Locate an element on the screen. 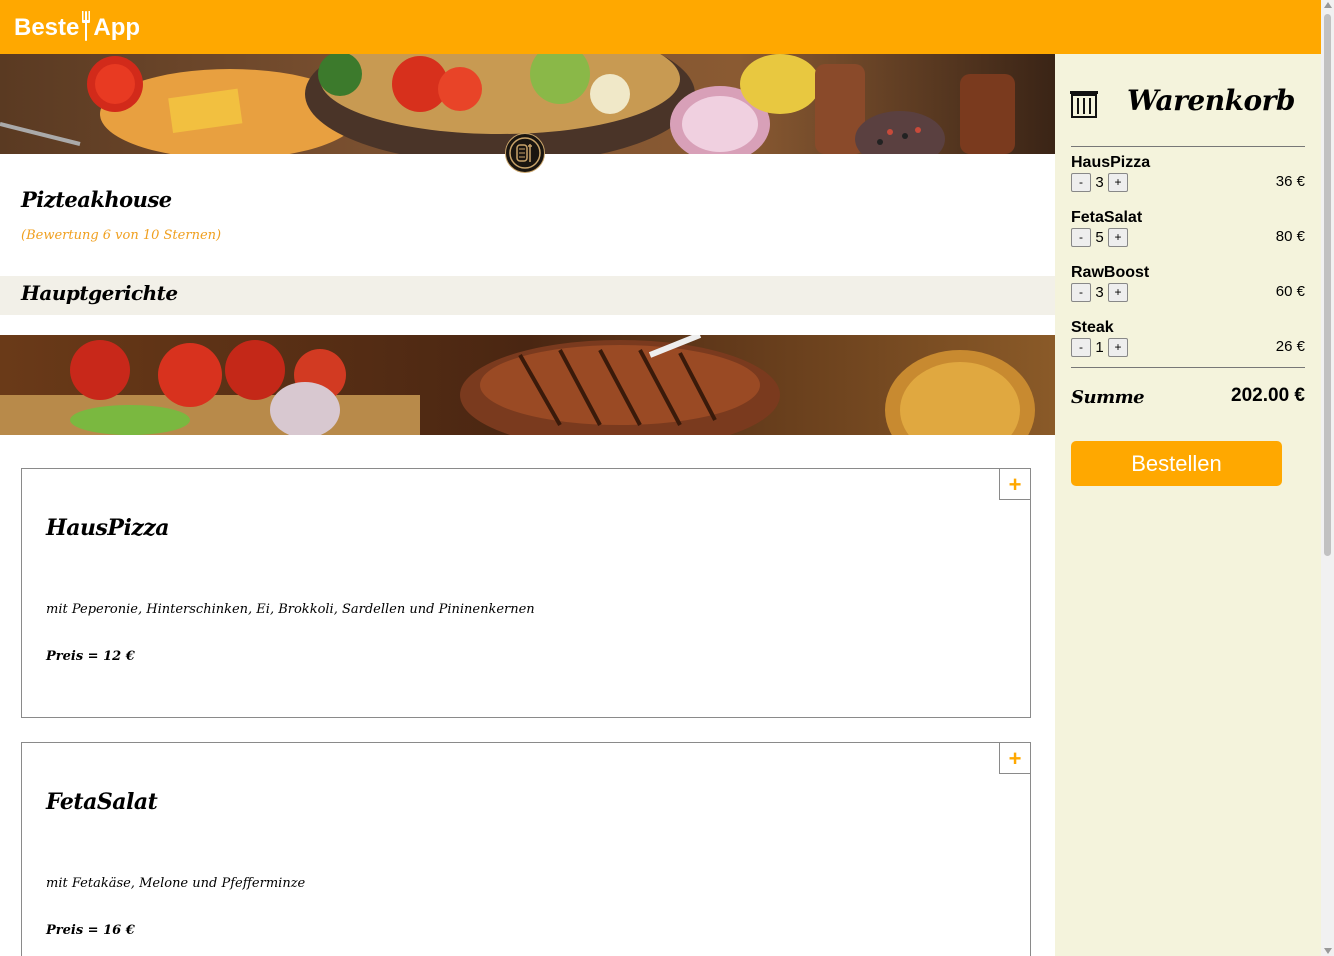 Image resolution: width=1334 pixels, height=956 pixels. cart-item: FetaSalat - 5 + 80 € is located at coordinates (1188, 232).